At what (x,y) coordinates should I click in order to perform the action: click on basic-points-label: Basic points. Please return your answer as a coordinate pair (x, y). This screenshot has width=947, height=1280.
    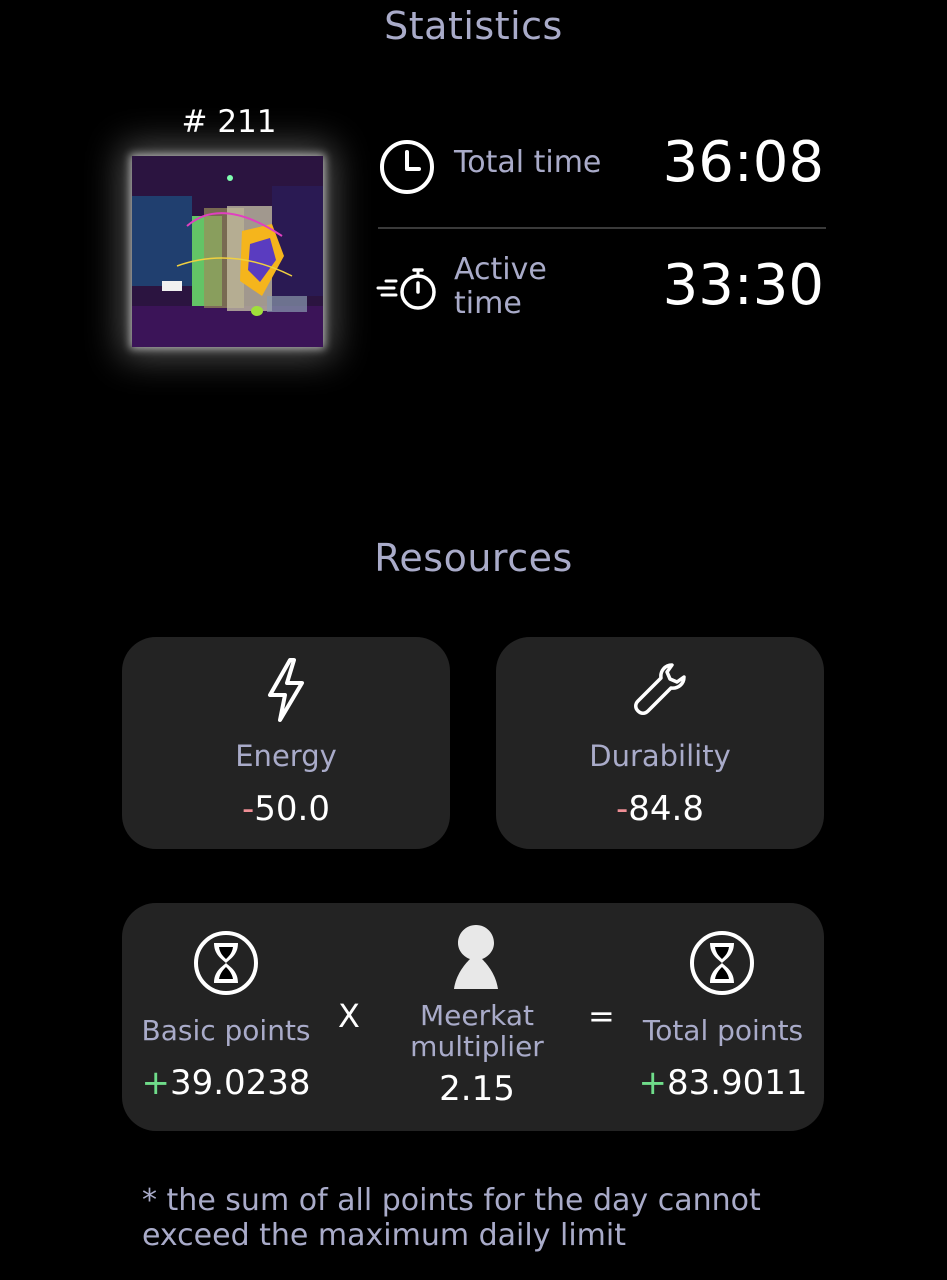
    Looking at the image, I should click on (226, 1030).